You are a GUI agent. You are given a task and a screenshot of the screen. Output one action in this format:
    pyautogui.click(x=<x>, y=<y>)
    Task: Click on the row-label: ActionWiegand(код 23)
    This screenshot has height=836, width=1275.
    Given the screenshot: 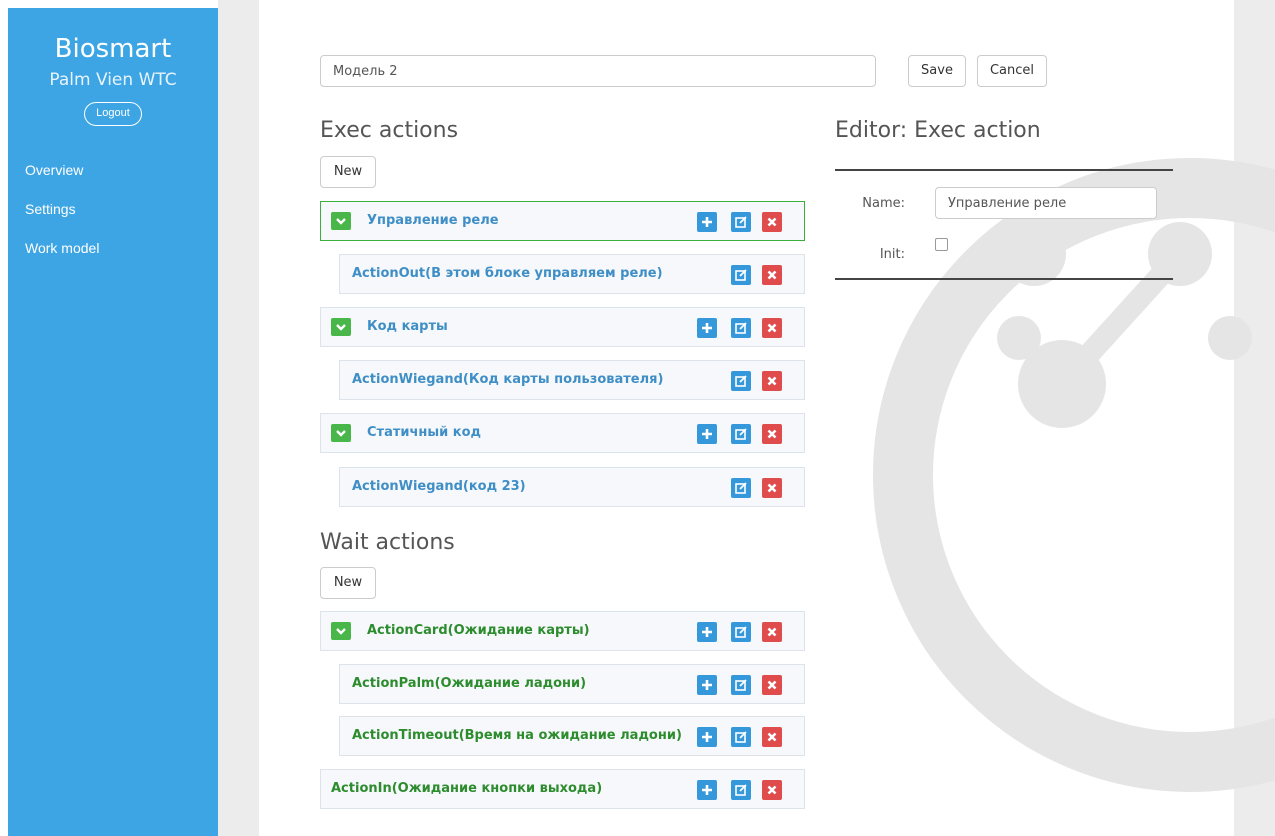 What is the action you would take?
    pyautogui.click(x=439, y=486)
    